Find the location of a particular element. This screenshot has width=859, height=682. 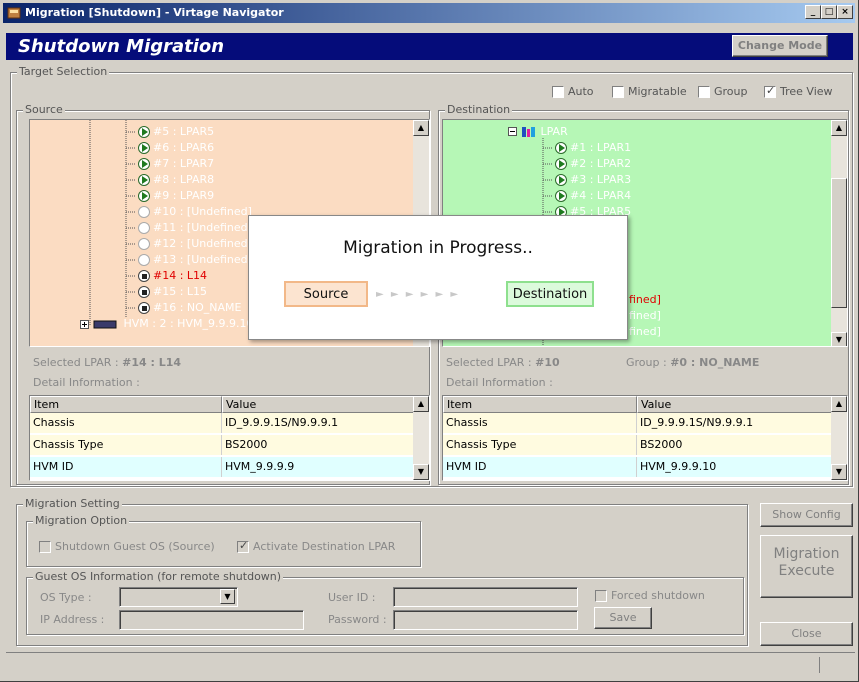

maximize-button: □ is located at coordinates (829, 12).